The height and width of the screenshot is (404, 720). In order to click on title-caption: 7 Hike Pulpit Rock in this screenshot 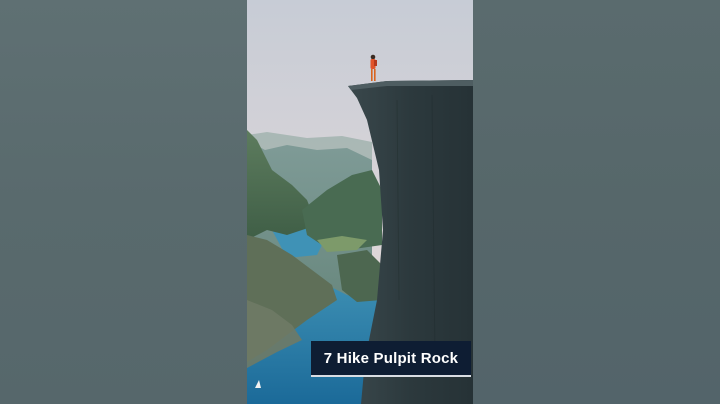, I will do `click(391, 359)`.